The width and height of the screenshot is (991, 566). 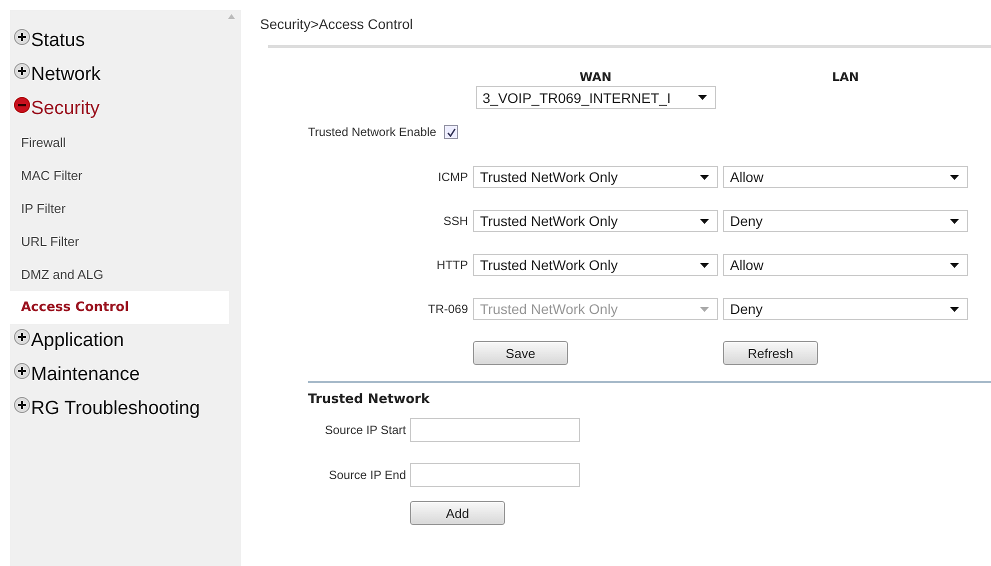 I want to click on protocol-label: TR-069, so click(x=448, y=309).